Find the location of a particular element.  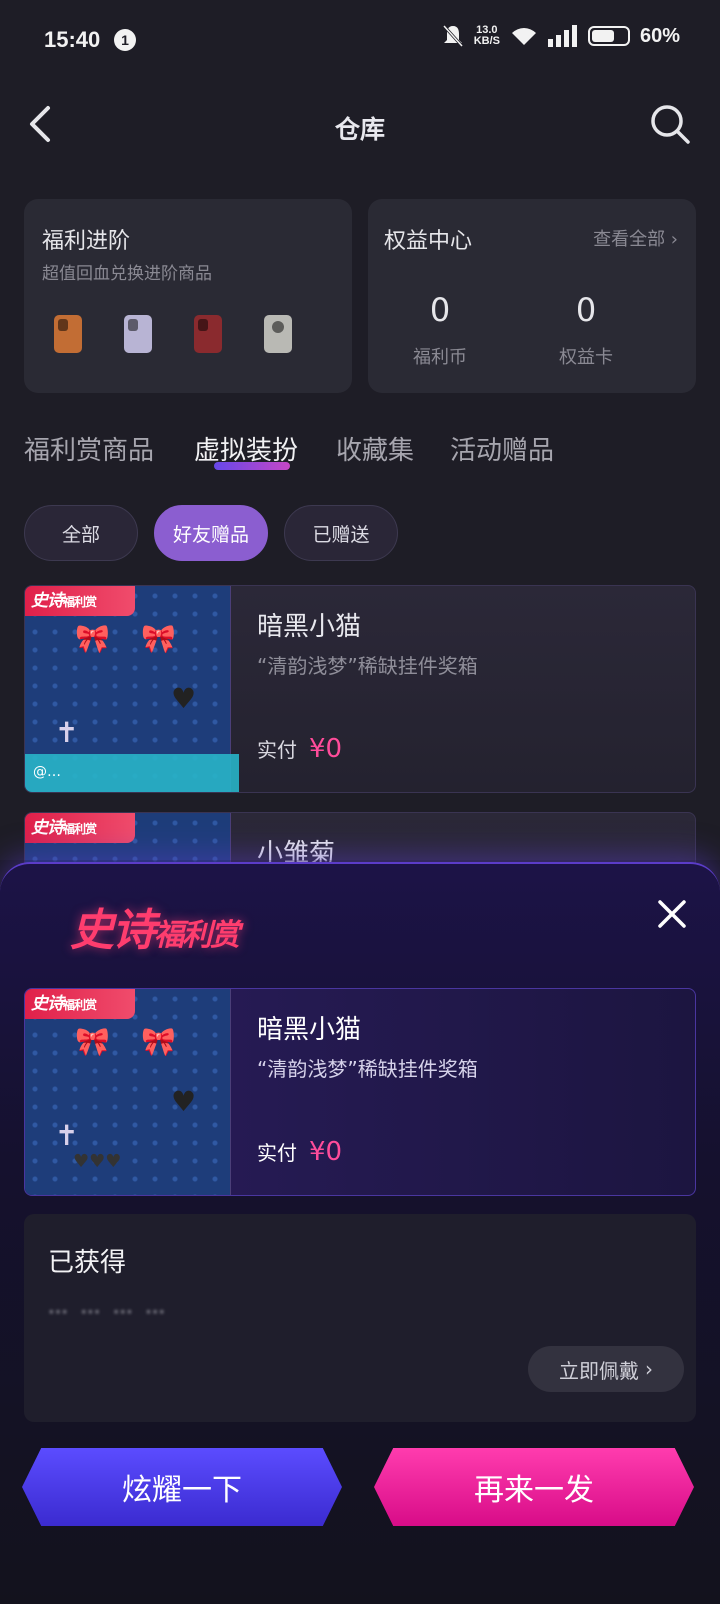

status-right: 13.0 KB/S 60% is located at coordinates (561, 36).